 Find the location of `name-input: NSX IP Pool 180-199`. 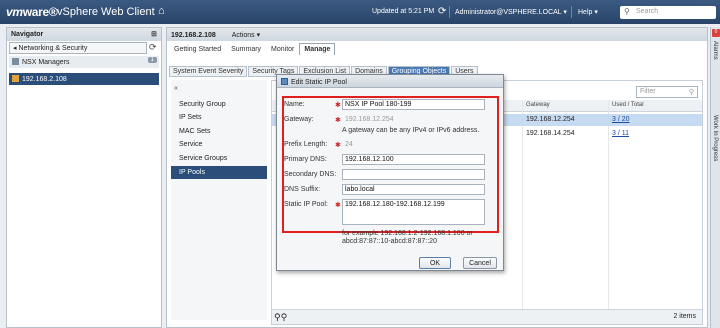

name-input: NSX IP Pool 180-199 is located at coordinates (413, 104).